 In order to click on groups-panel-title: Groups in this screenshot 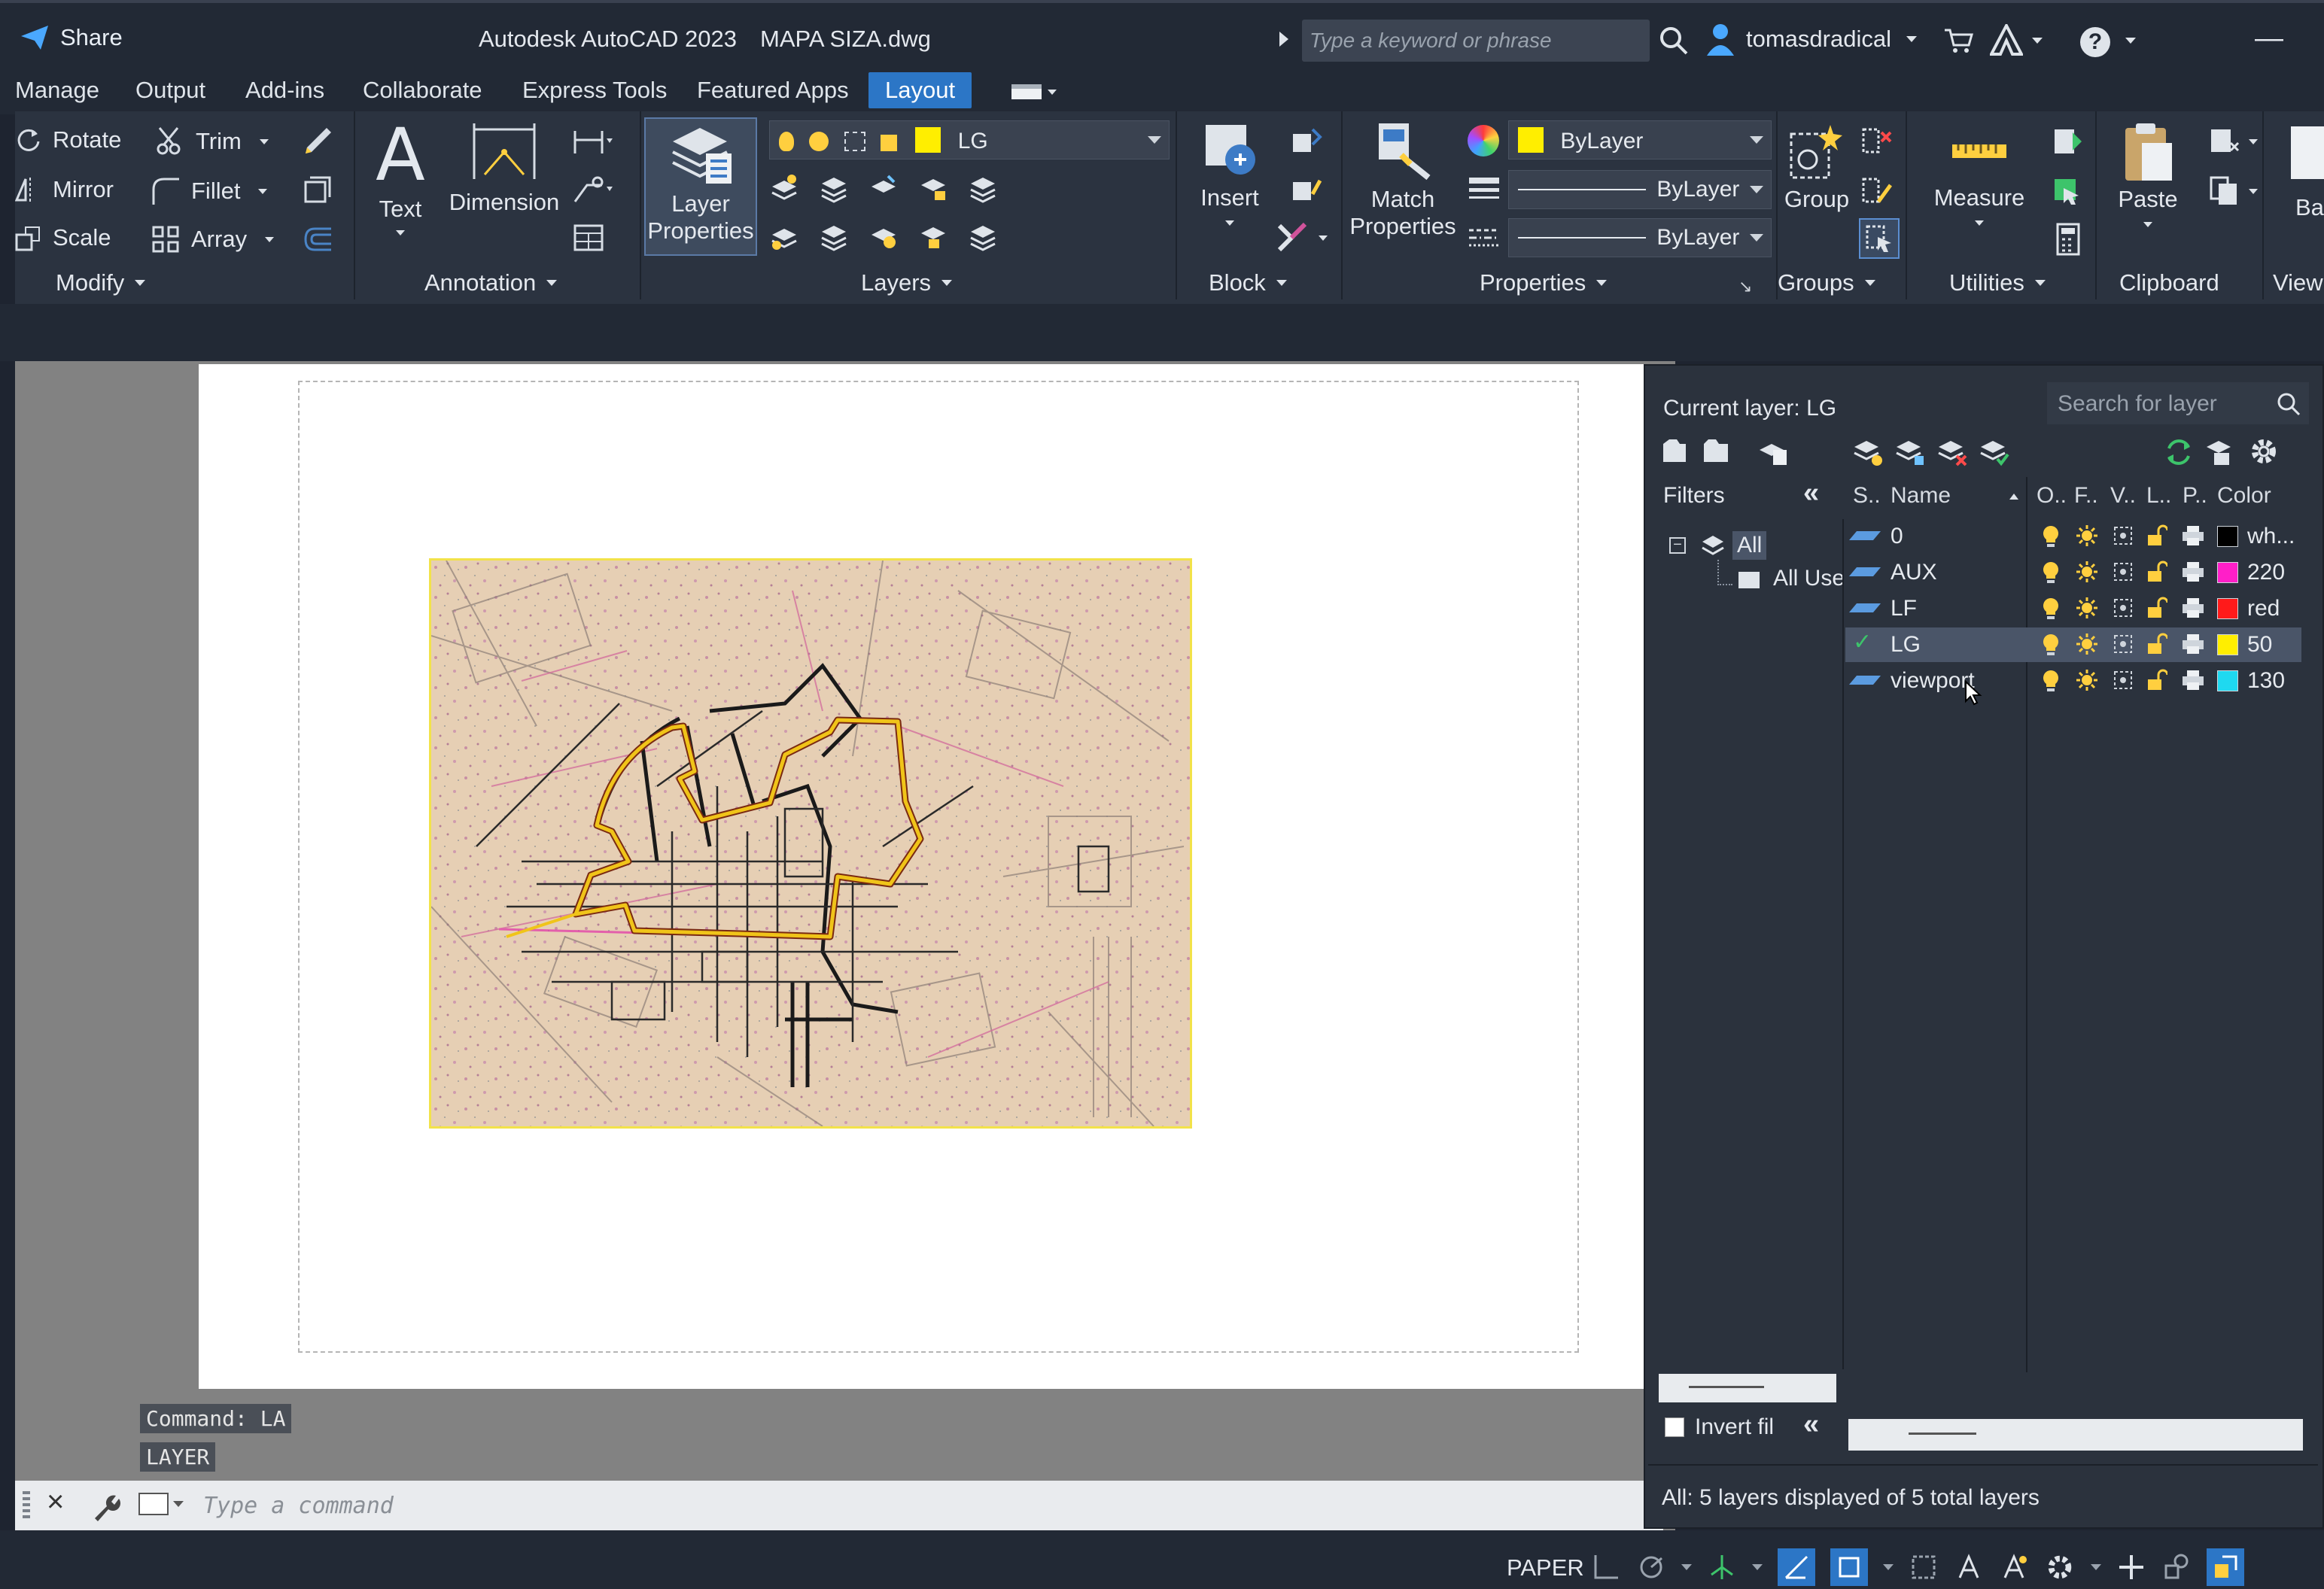, I will do `click(1826, 282)`.